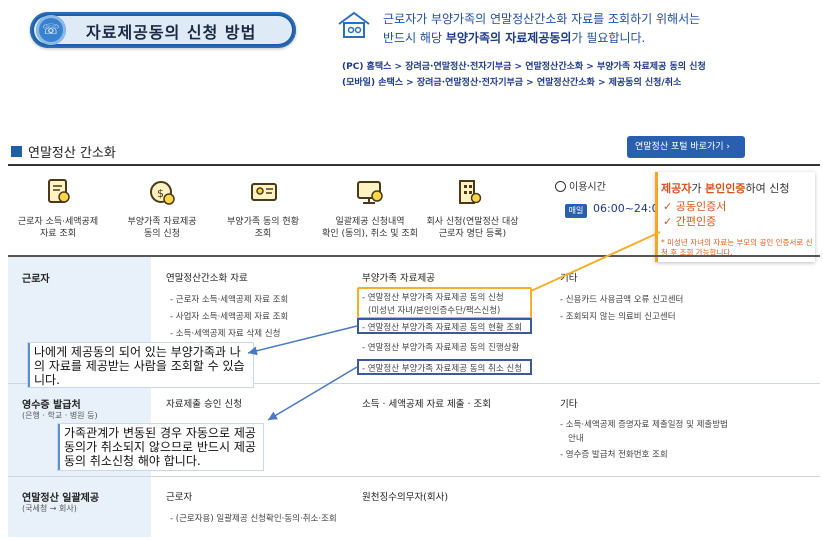  Describe the element at coordinates (312, 393) in the screenshot. I see `arrow-to-note2` at that location.